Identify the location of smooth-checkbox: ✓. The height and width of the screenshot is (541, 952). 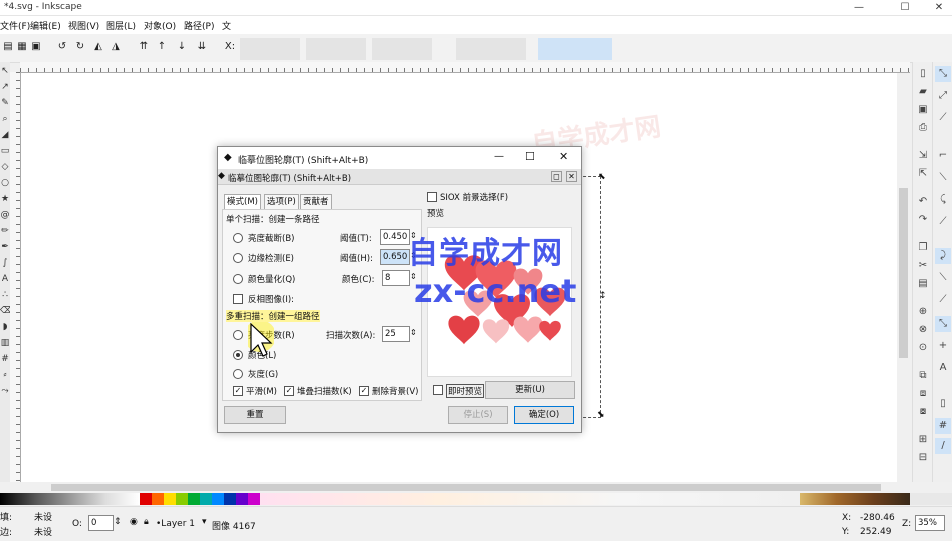
(238, 391).